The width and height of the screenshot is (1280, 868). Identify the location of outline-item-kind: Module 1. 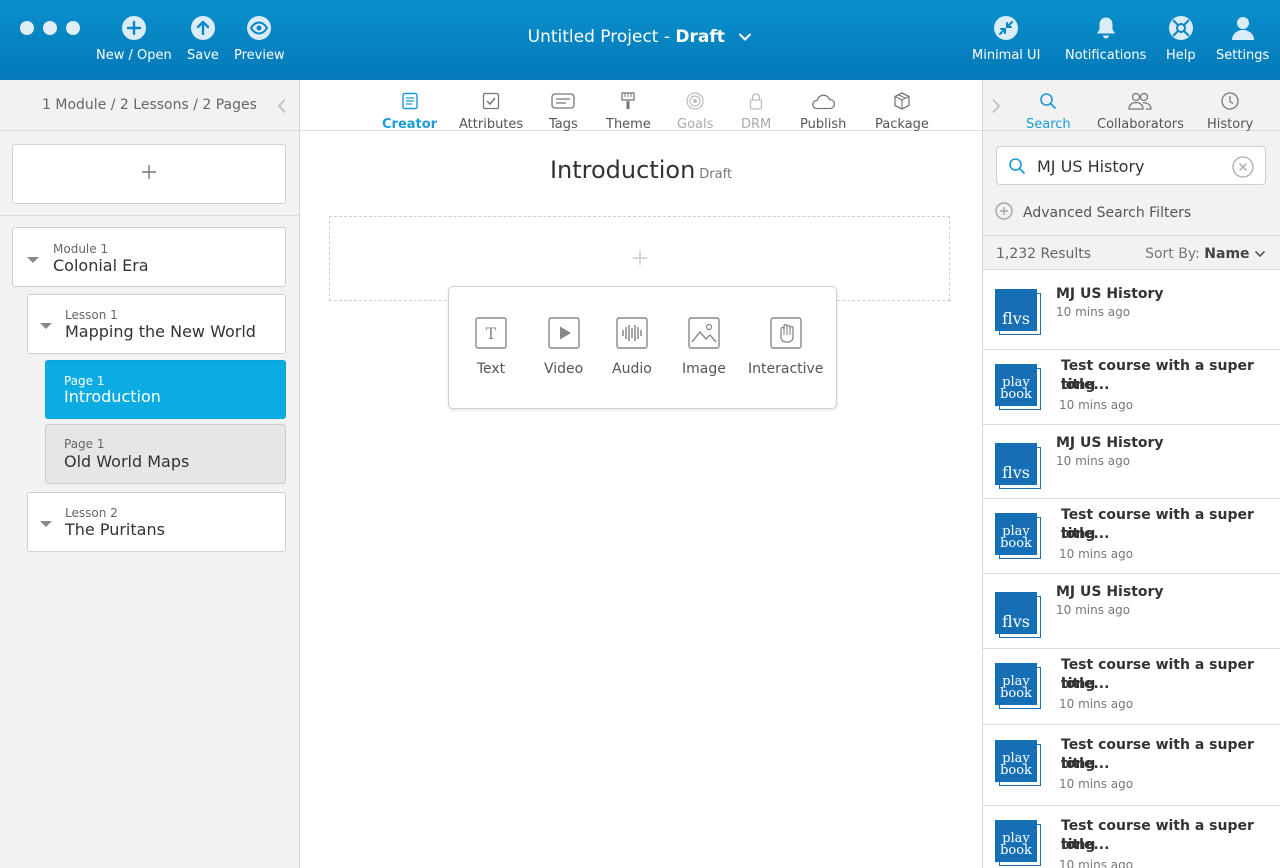
(81, 249).